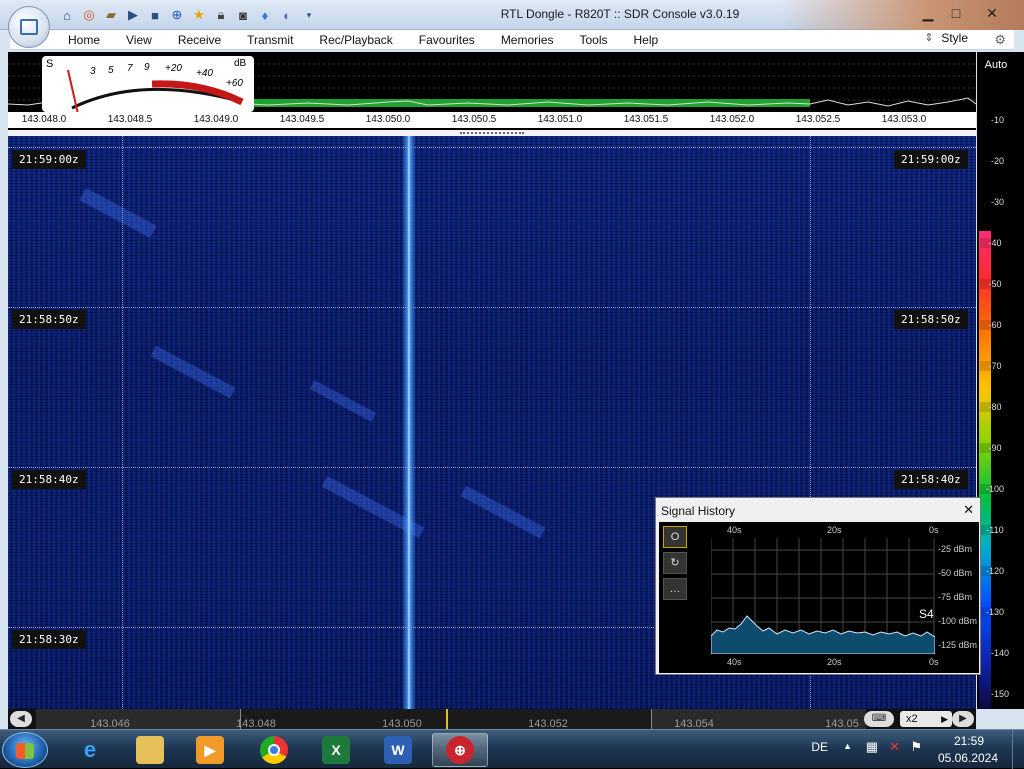 Image resolution: width=1024 pixels, height=769 pixels. Describe the element at coordinates (527, 40) in the screenshot. I see `menu-memories: Memories` at that location.